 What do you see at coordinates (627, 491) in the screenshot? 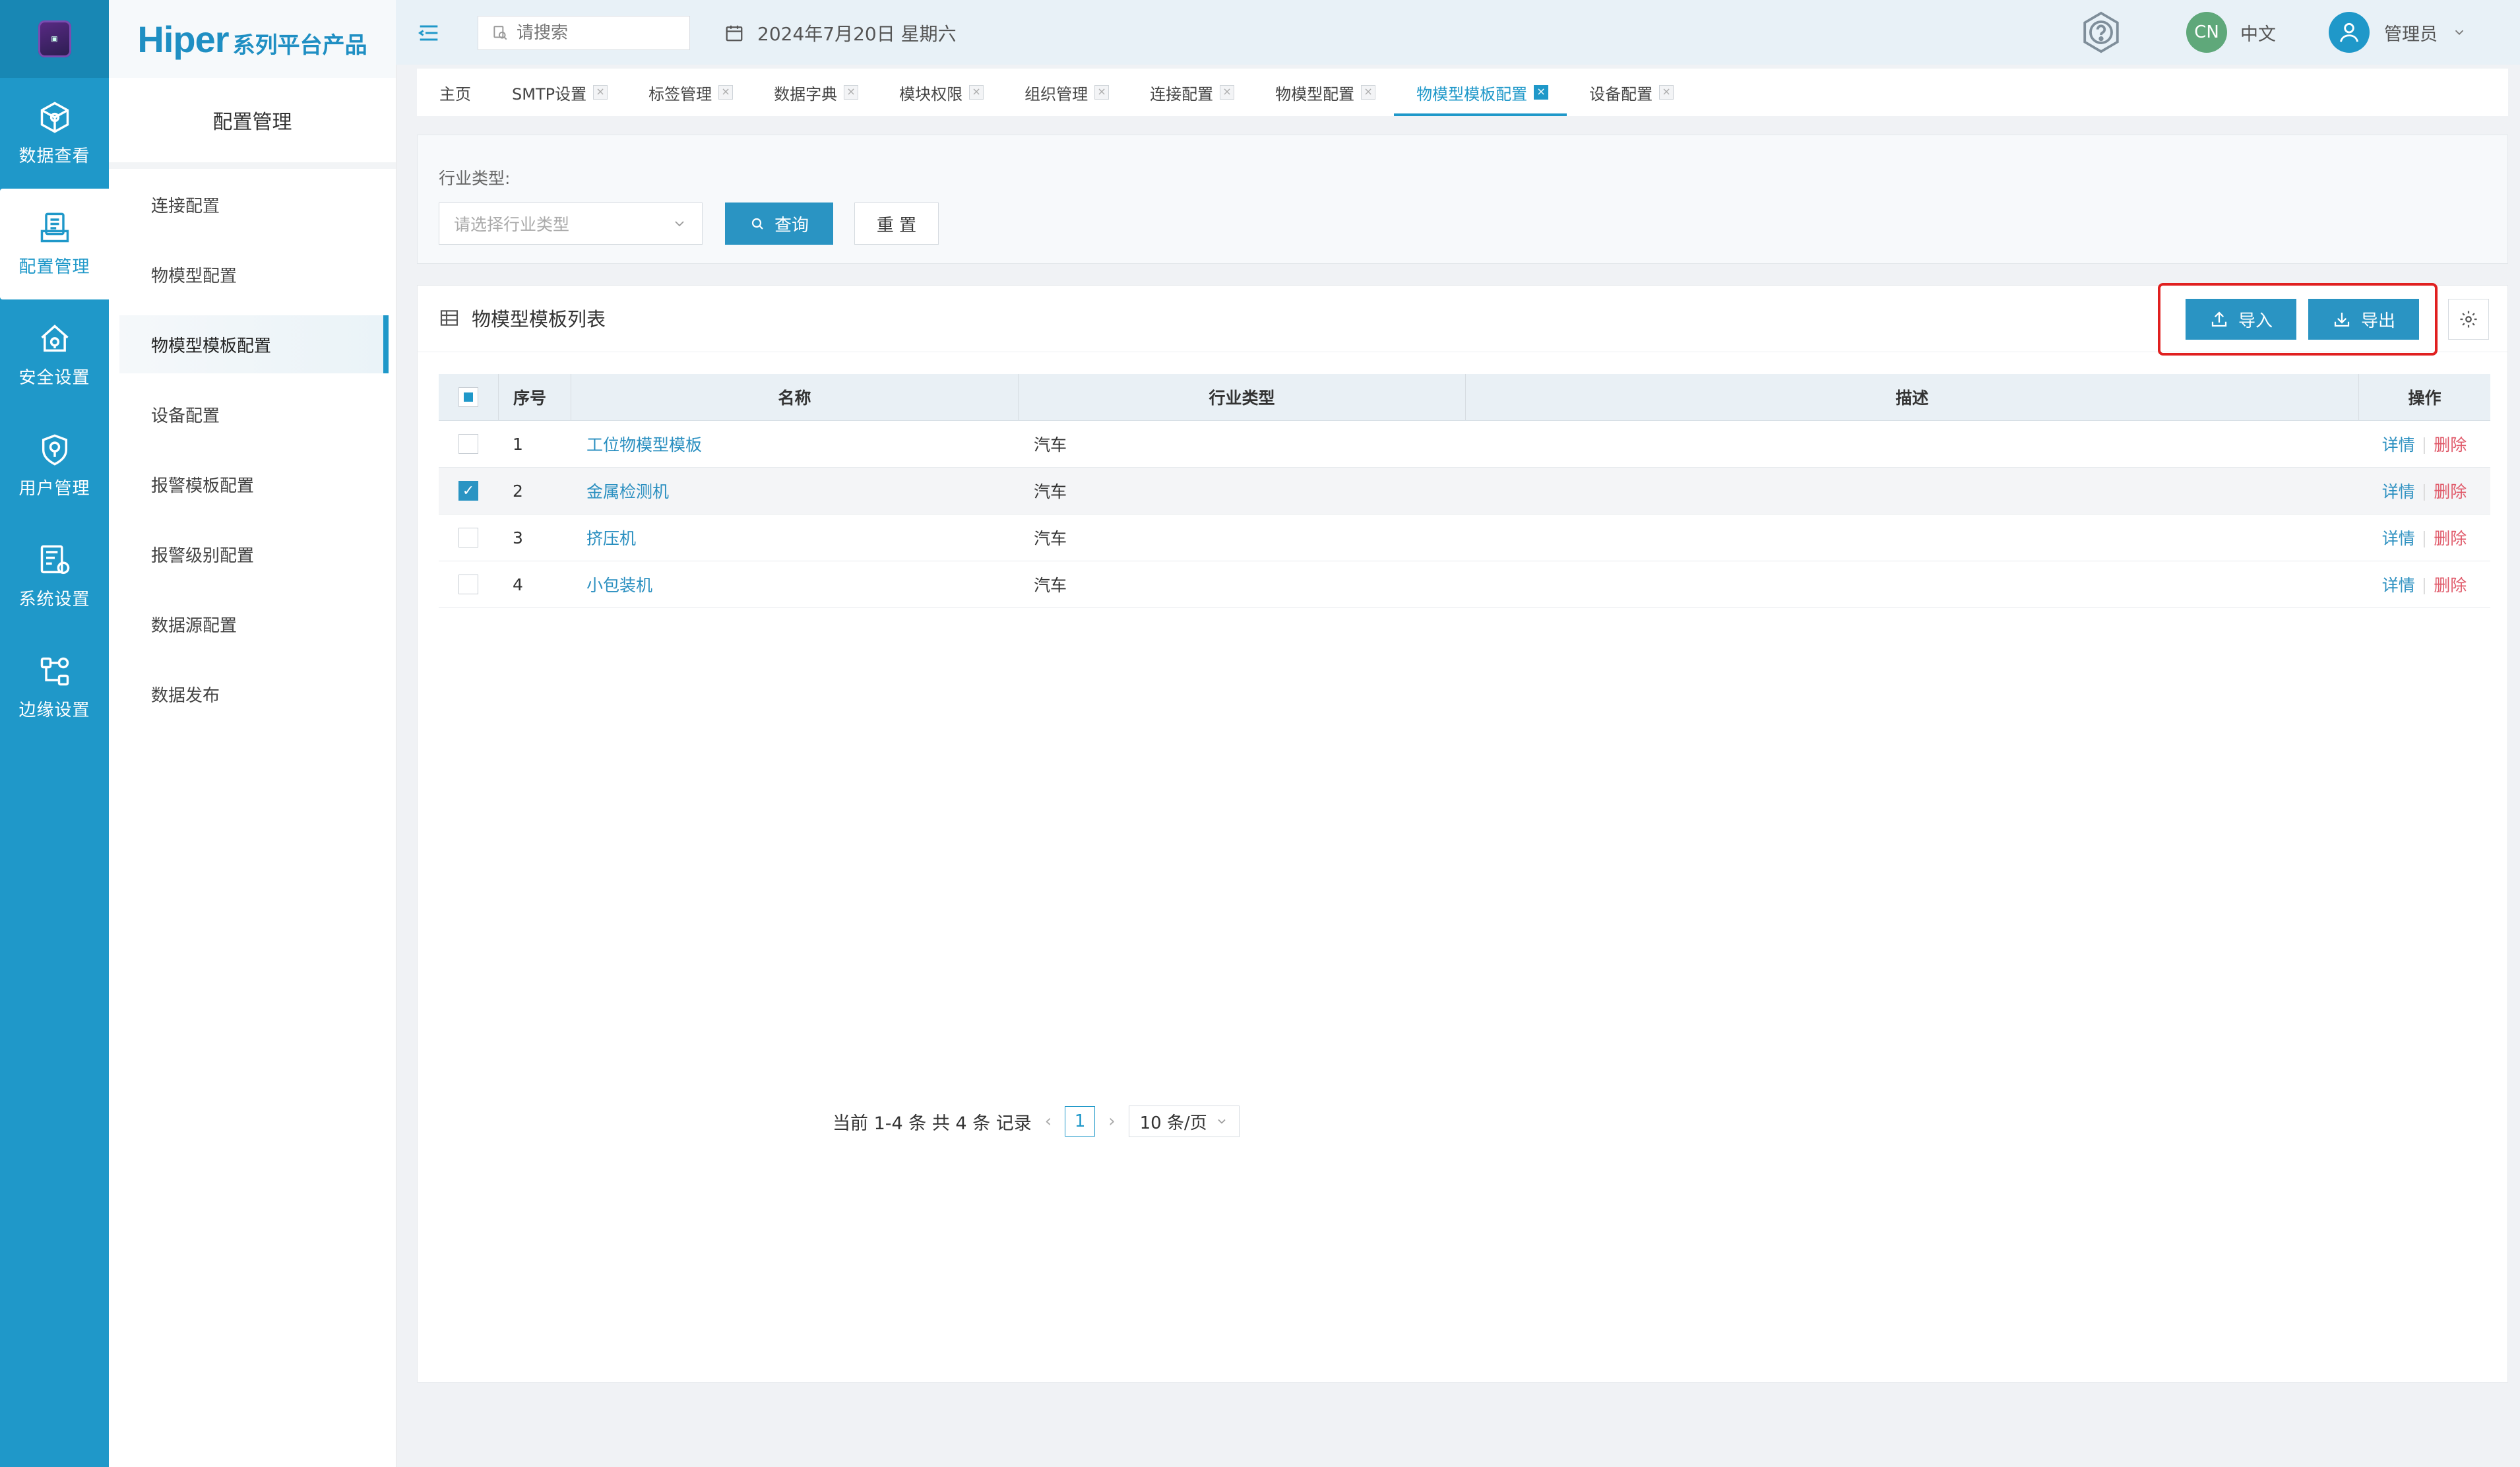
I see `row-name-link: 金属检测机` at bounding box center [627, 491].